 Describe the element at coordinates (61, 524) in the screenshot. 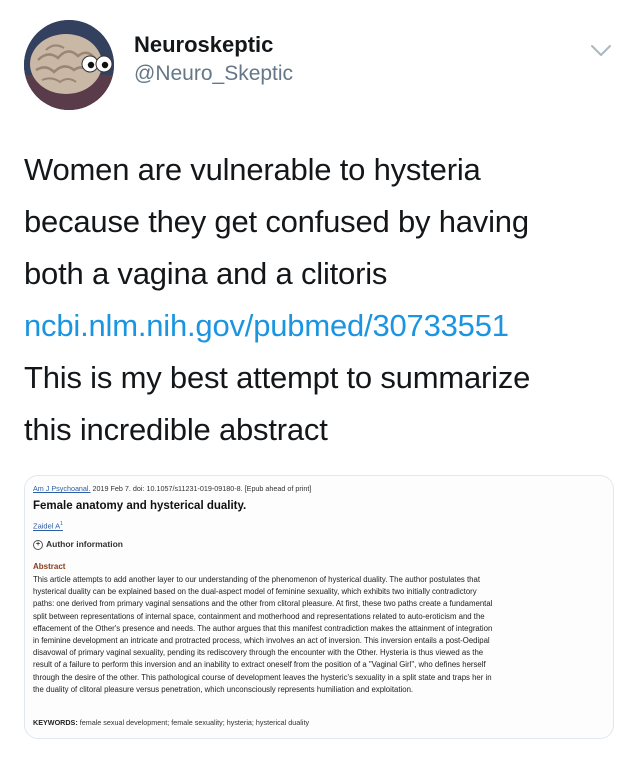

I see `author-affiliation-mark: 1` at that location.